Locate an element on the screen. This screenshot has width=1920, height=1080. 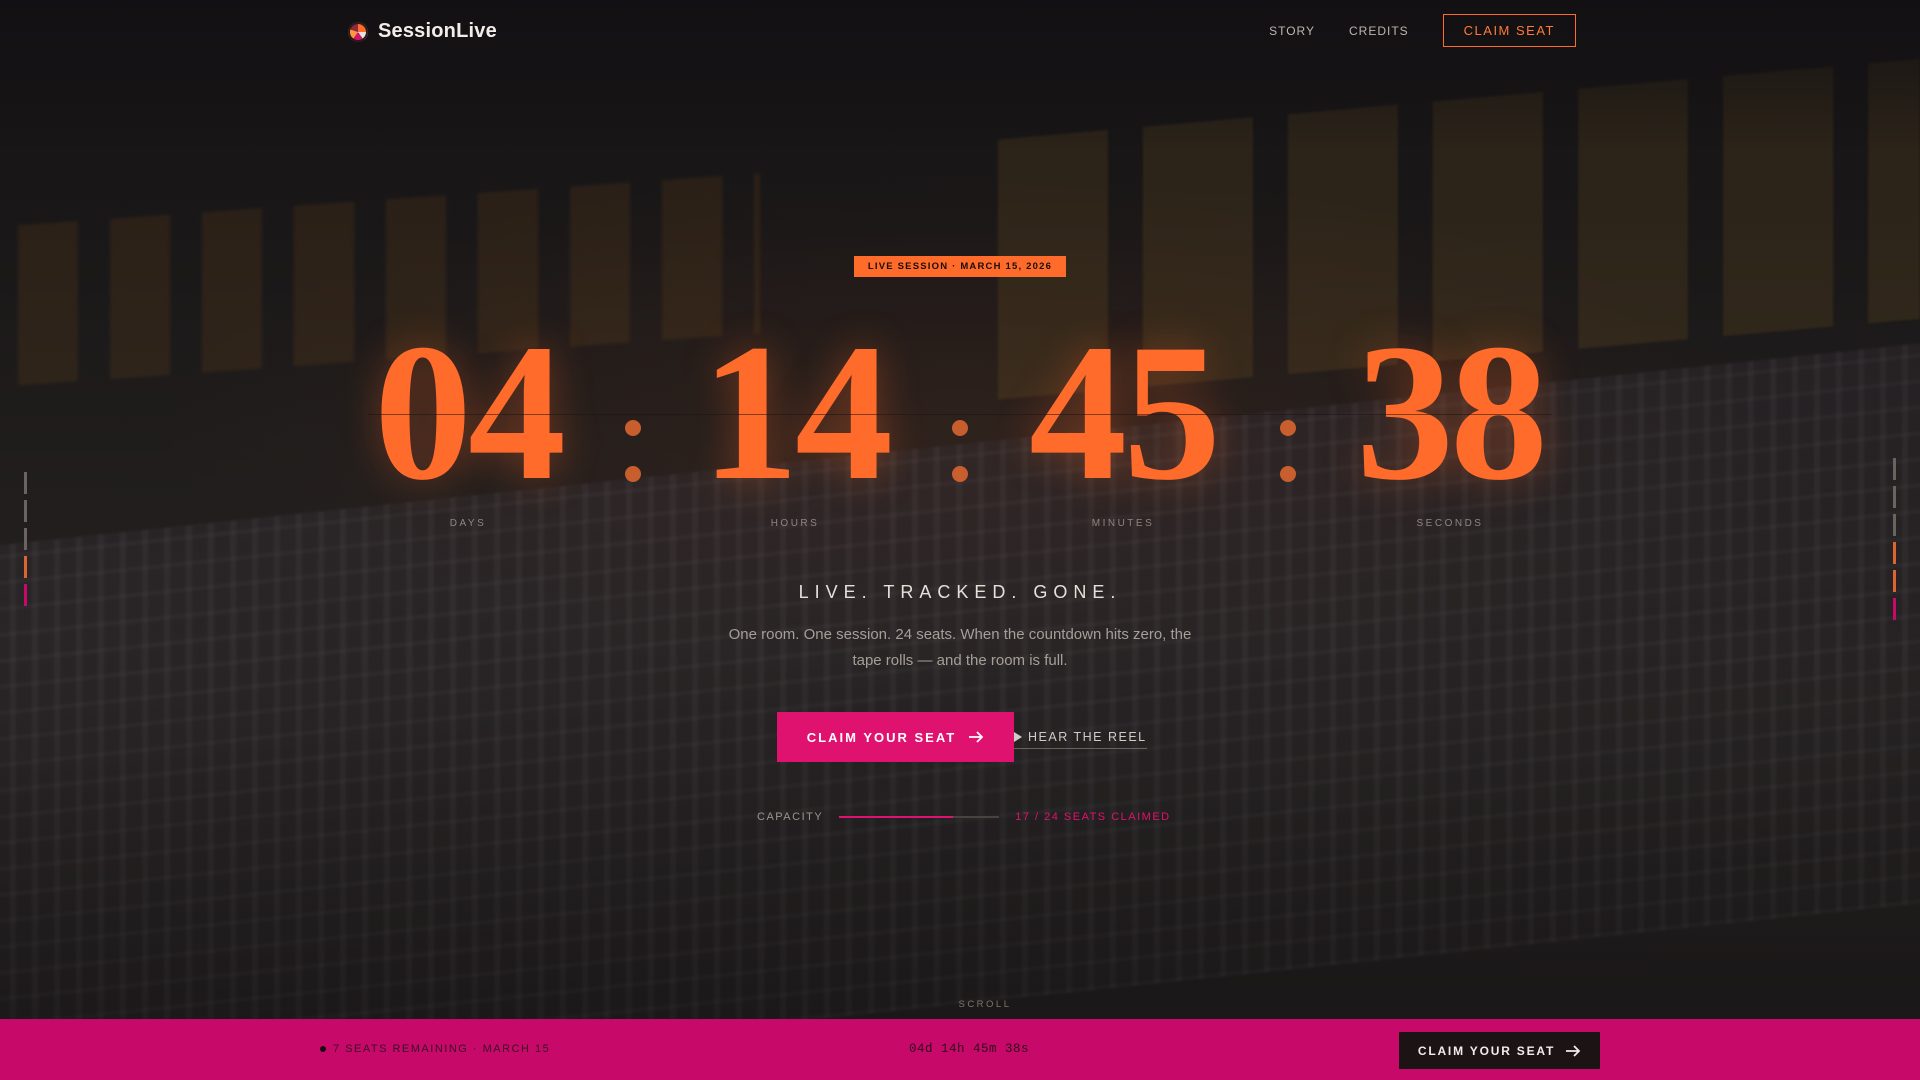
play-icon is located at coordinates (1018, 736).